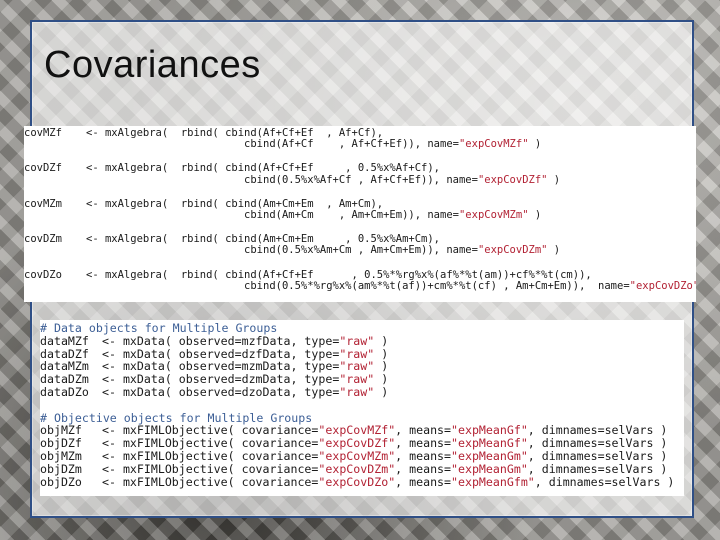 This screenshot has height=540, width=720. I want to click on code-line-label: objDZm, so click(61, 468).